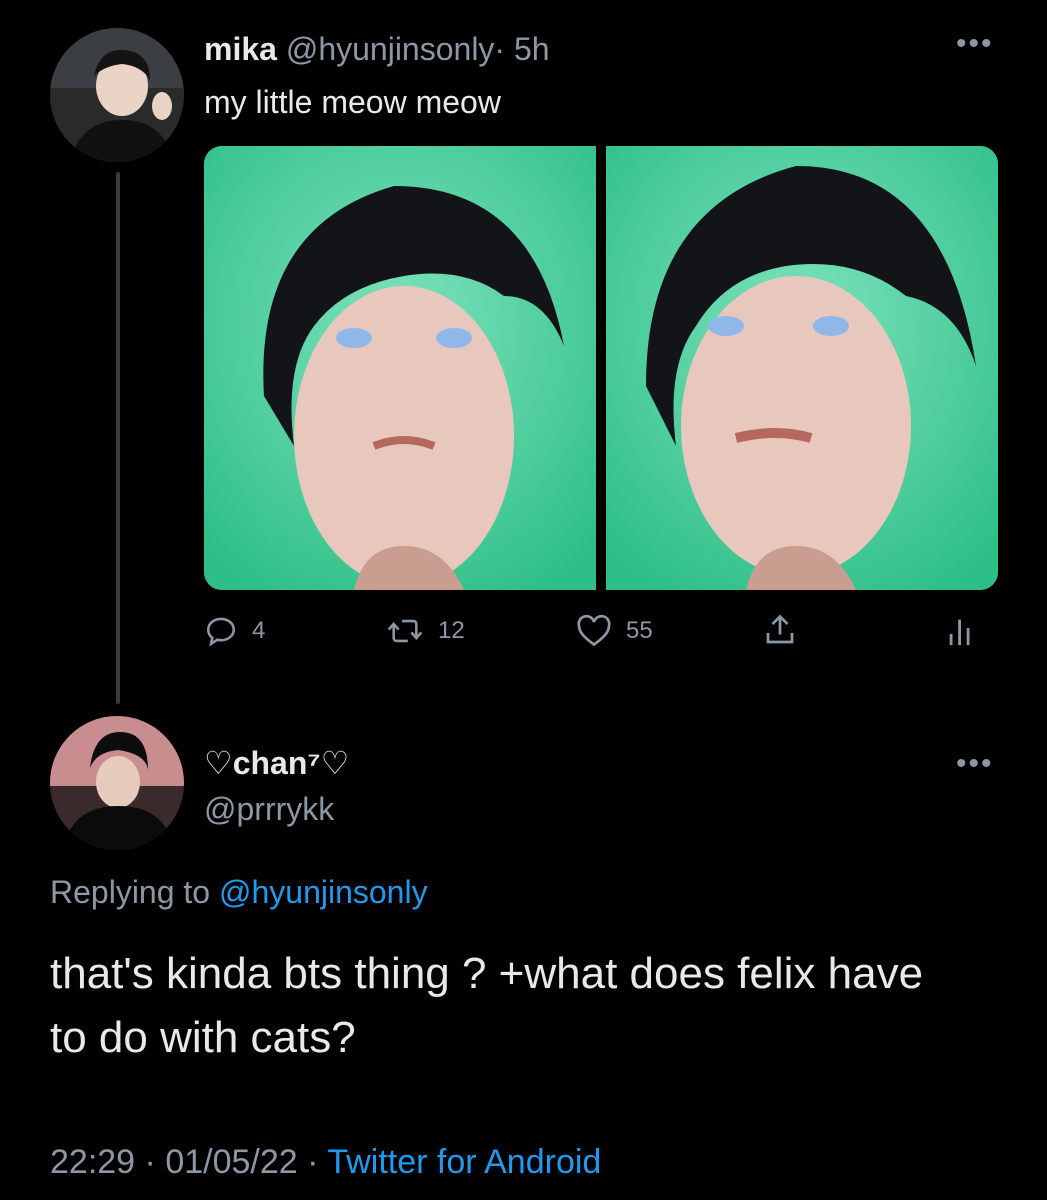 This screenshot has width=1047, height=1200. What do you see at coordinates (269, 809) in the screenshot?
I see `reply-user-handle: @prrrykk` at bounding box center [269, 809].